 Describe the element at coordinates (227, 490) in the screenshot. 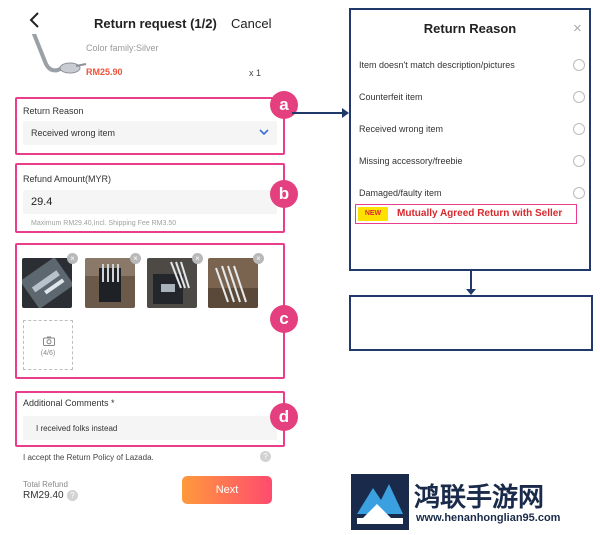

I see `next-button: Next` at that location.